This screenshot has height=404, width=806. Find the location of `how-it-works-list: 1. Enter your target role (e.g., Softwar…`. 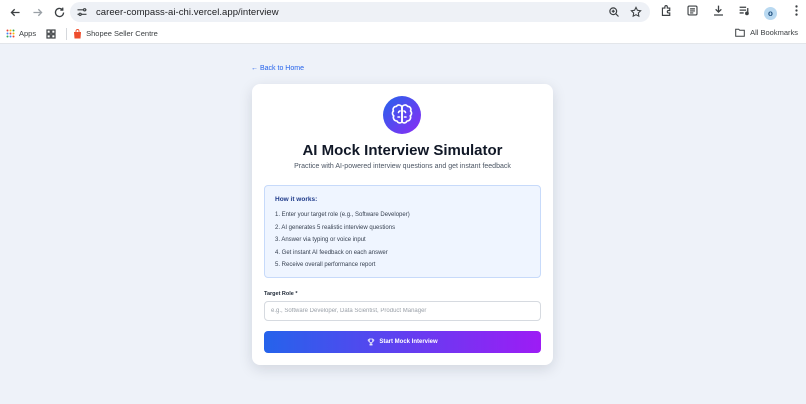

how-it-works-list: 1. Enter your target role (e.g., Softwar… is located at coordinates (402, 240).